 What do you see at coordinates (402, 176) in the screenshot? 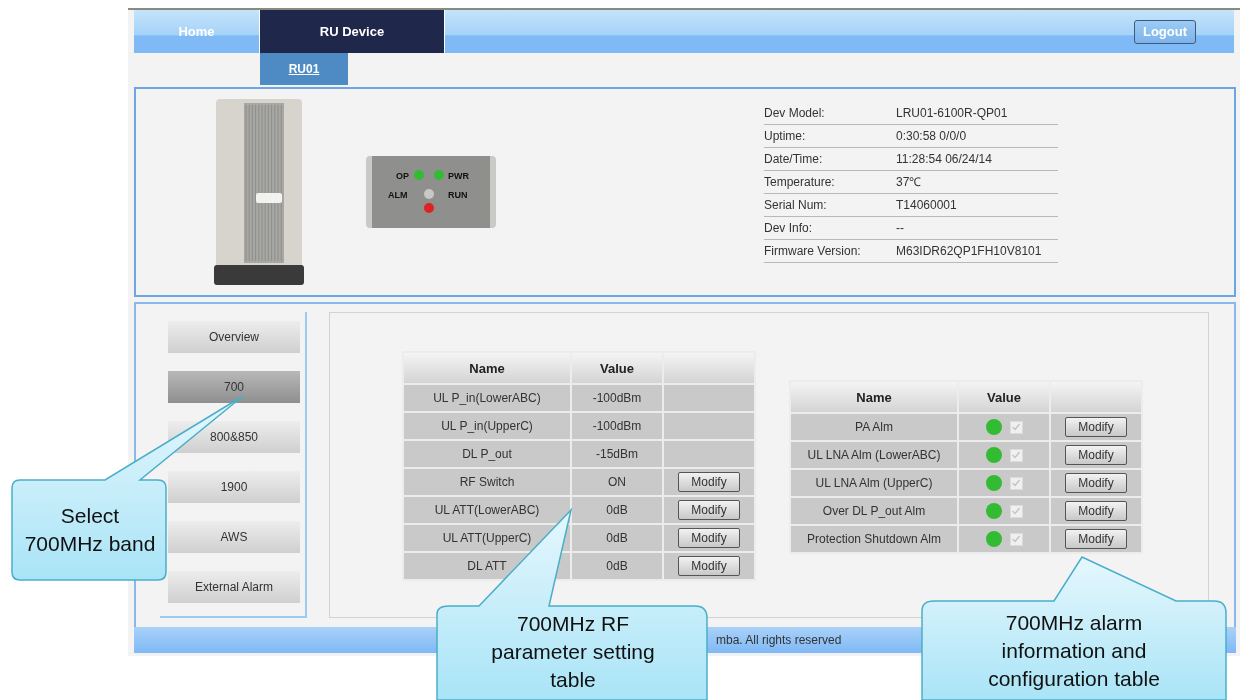
I see `led-label: OP` at bounding box center [402, 176].